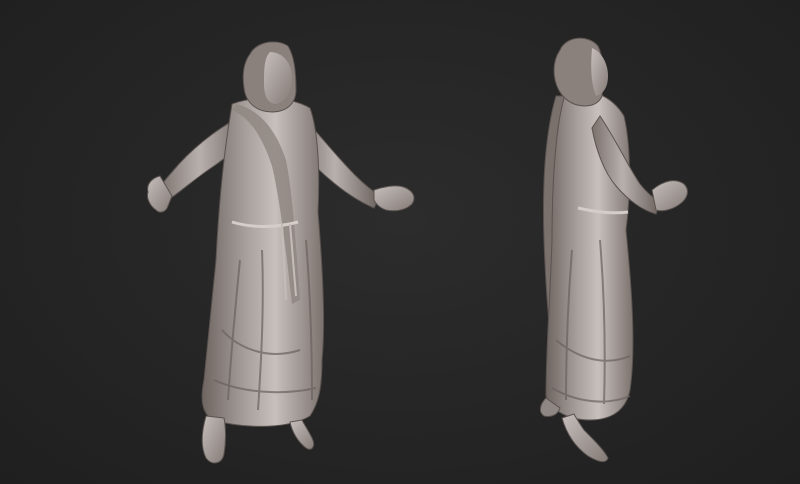 Image resolution: width=800 pixels, height=484 pixels. I want to click on left-foot, so click(213, 439).